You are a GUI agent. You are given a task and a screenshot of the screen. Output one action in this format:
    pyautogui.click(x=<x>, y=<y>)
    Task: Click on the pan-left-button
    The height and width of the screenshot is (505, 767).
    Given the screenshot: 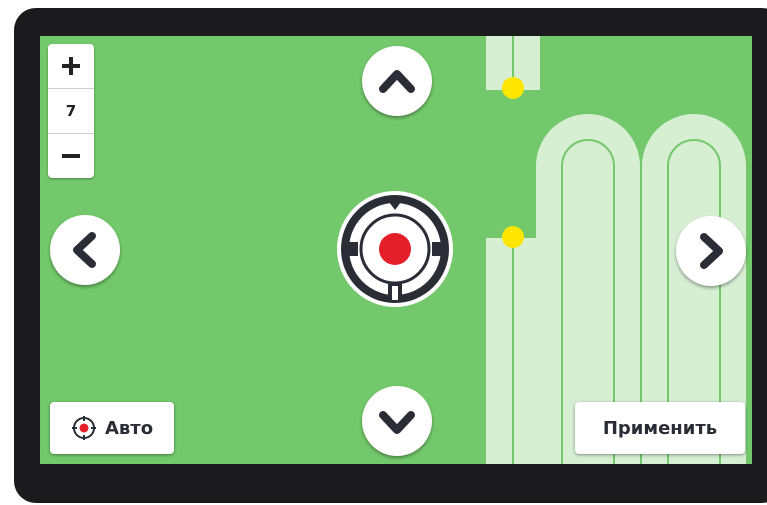 What is the action you would take?
    pyautogui.click(x=85, y=250)
    